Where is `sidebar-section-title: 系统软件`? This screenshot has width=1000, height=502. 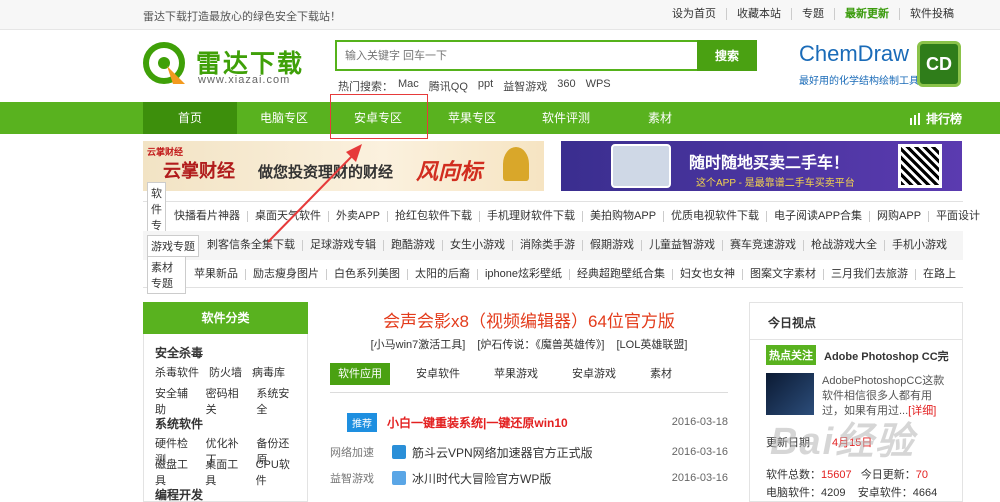
sidebar-section-title: 系统软件 is located at coordinates (179, 423).